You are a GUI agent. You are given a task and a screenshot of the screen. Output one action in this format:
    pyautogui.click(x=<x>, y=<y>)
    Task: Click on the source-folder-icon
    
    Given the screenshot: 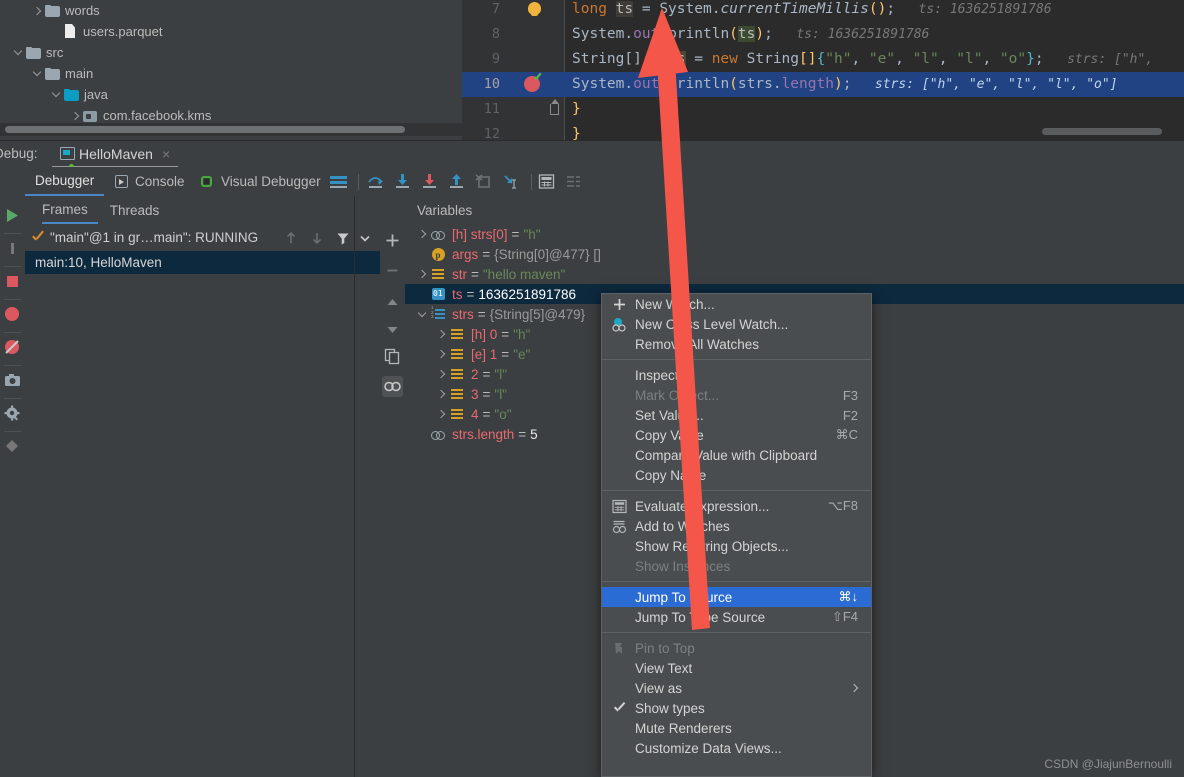 What is the action you would take?
    pyautogui.click(x=71, y=94)
    